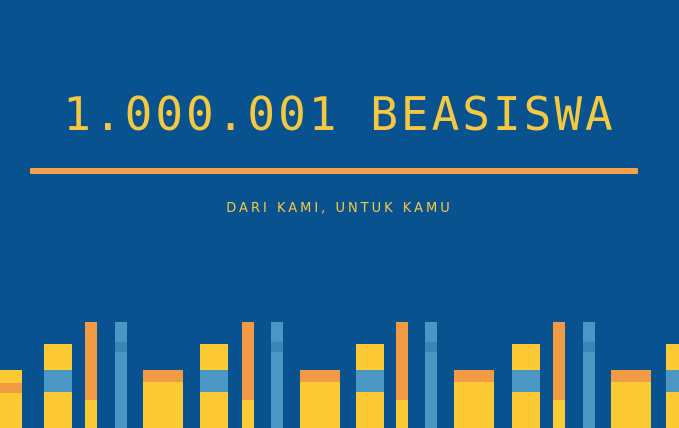  I want to click on divider-line, so click(334, 171).